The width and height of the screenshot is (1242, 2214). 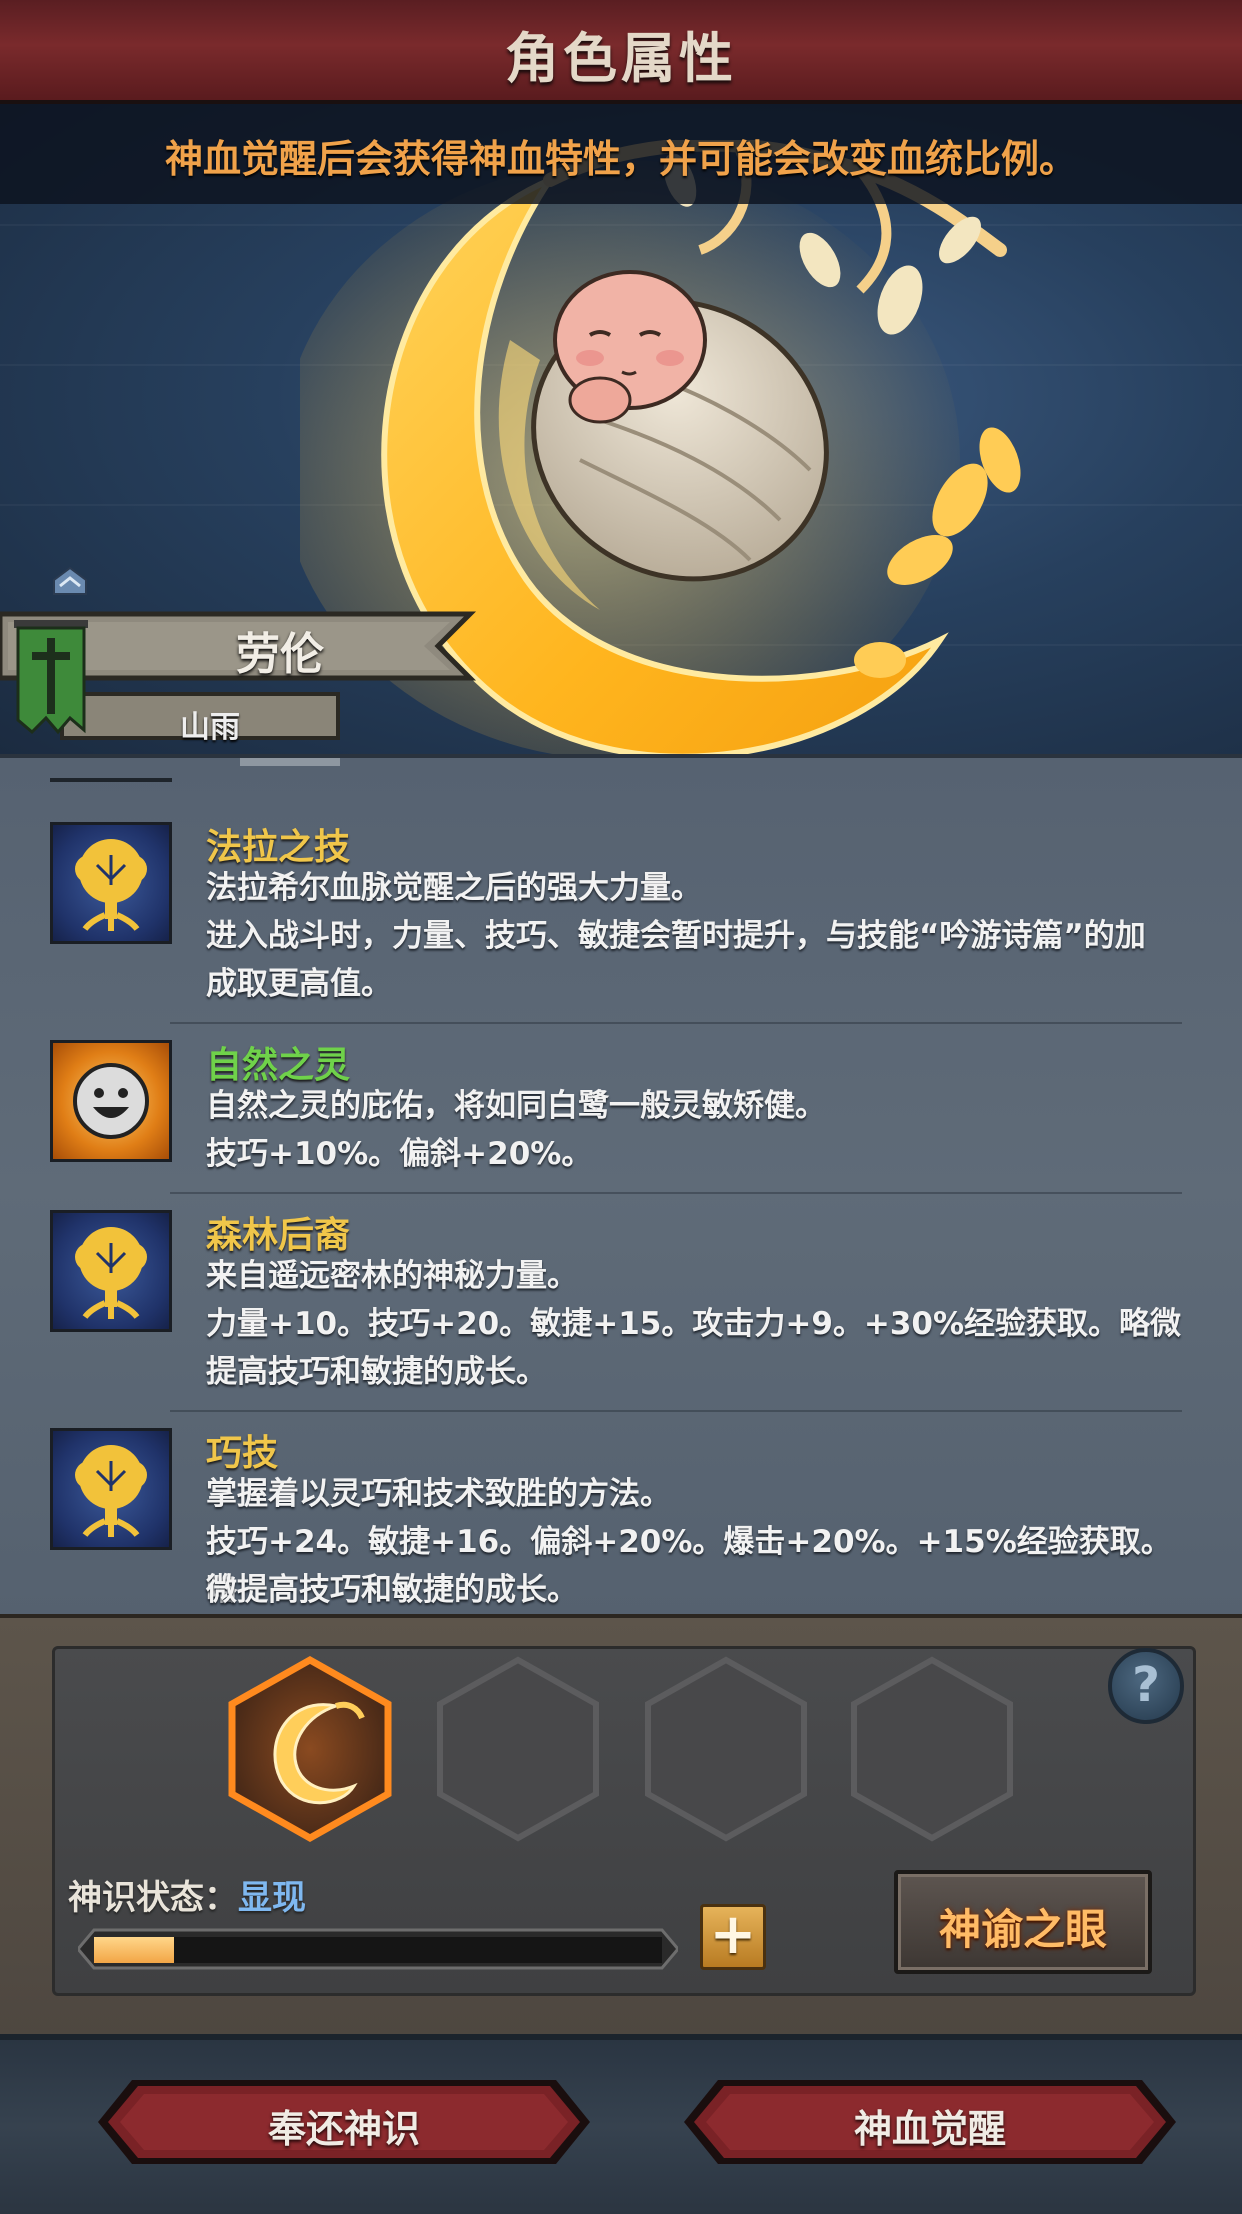 What do you see at coordinates (278, 1065) in the screenshot?
I see `trait-name: 自然之灵` at bounding box center [278, 1065].